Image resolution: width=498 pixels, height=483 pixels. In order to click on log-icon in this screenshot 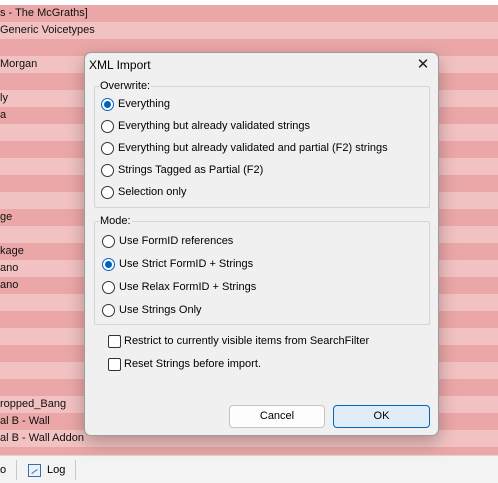, I will do `click(34, 470)`.